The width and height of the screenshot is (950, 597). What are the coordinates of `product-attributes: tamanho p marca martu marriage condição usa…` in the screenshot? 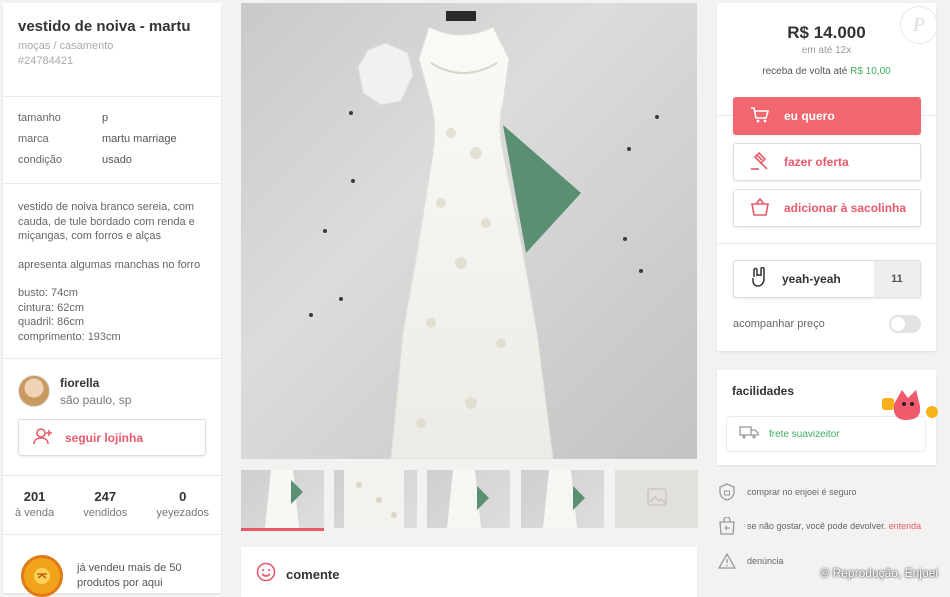 It's located at (112, 140).